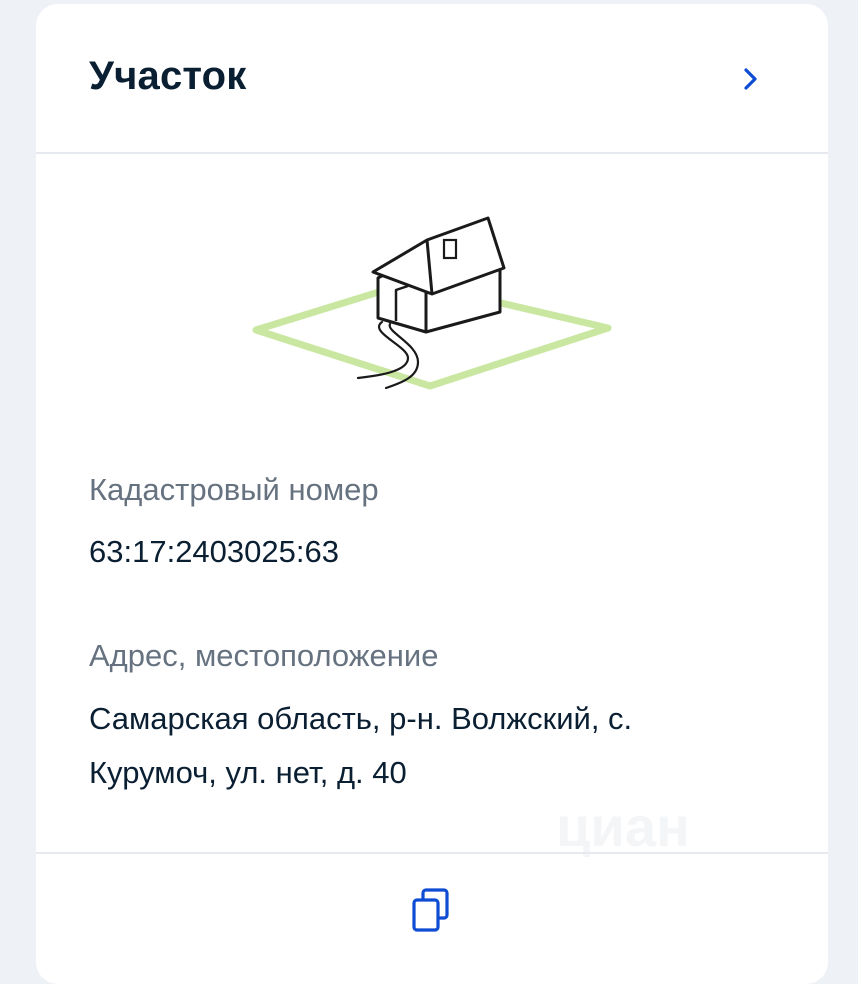 The height and width of the screenshot is (984, 858). I want to click on address-value-line1: Самарская область, р-н. Волжский, с., so click(361, 718).